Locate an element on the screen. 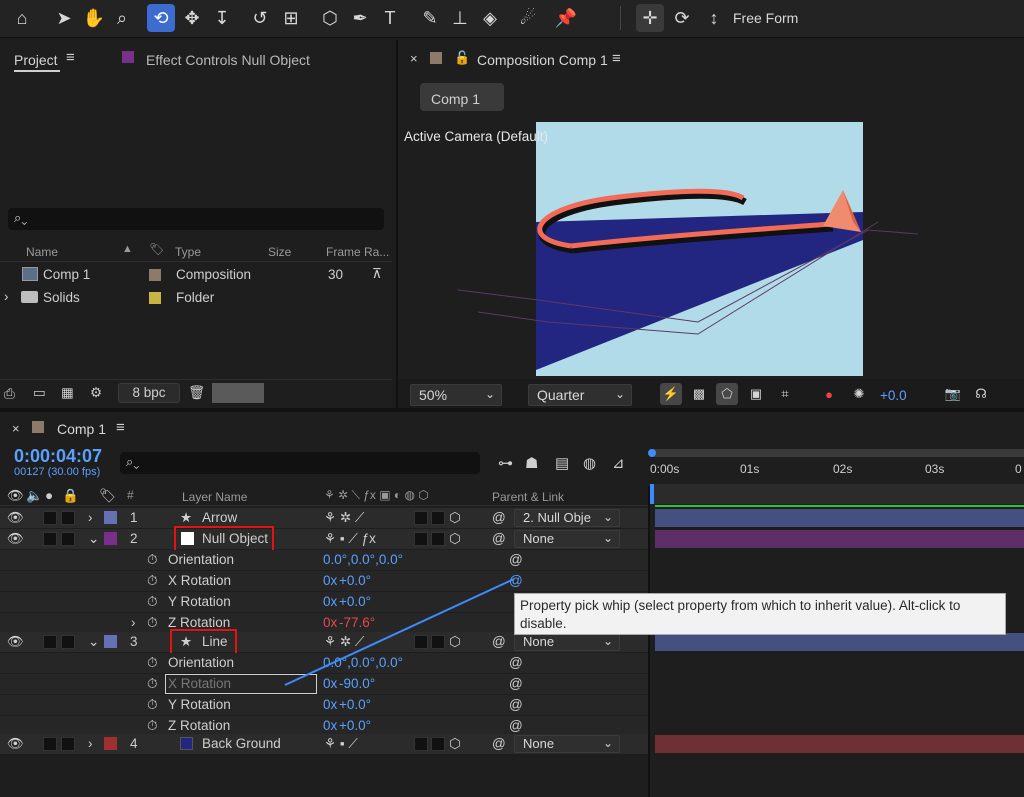 This screenshot has width=1024, height=797. pan-behind-icon: ⊞ is located at coordinates (291, 18).